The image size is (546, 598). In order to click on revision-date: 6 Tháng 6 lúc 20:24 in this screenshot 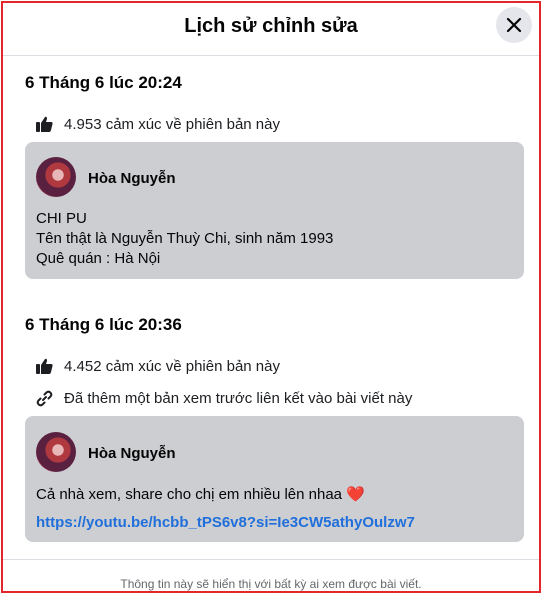, I will do `click(103, 82)`.